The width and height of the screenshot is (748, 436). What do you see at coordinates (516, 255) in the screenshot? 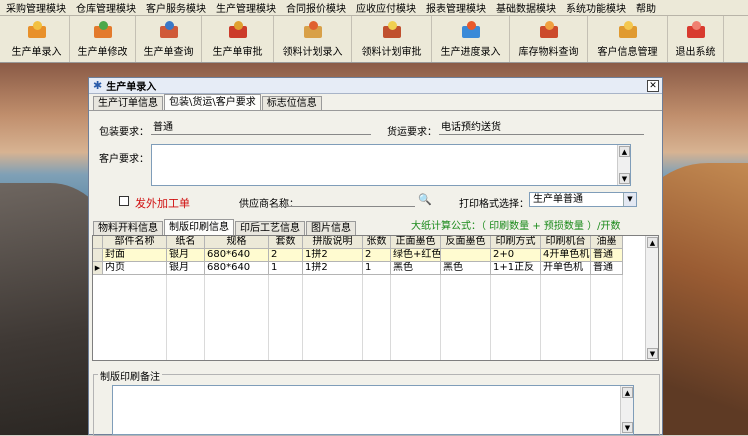
I see `grid-cell: 2+0` at bounding box center [516, 255].